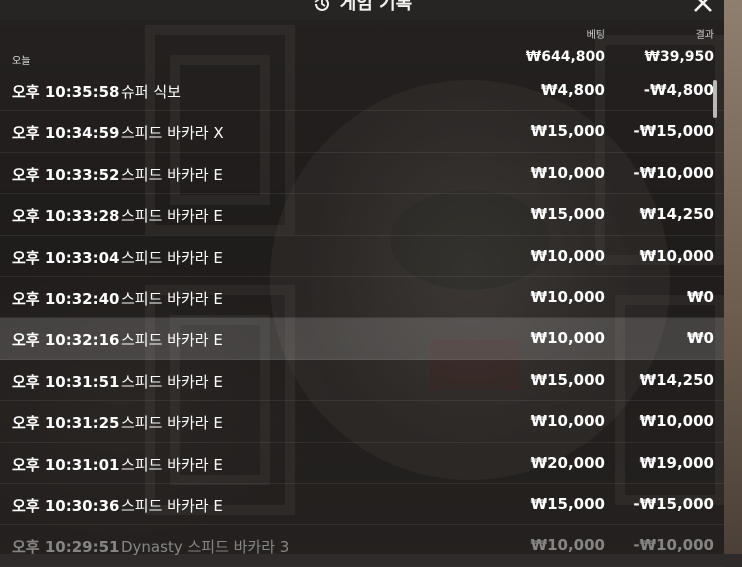  I want to click on row-result: ₩19,000, so click(676, 462).